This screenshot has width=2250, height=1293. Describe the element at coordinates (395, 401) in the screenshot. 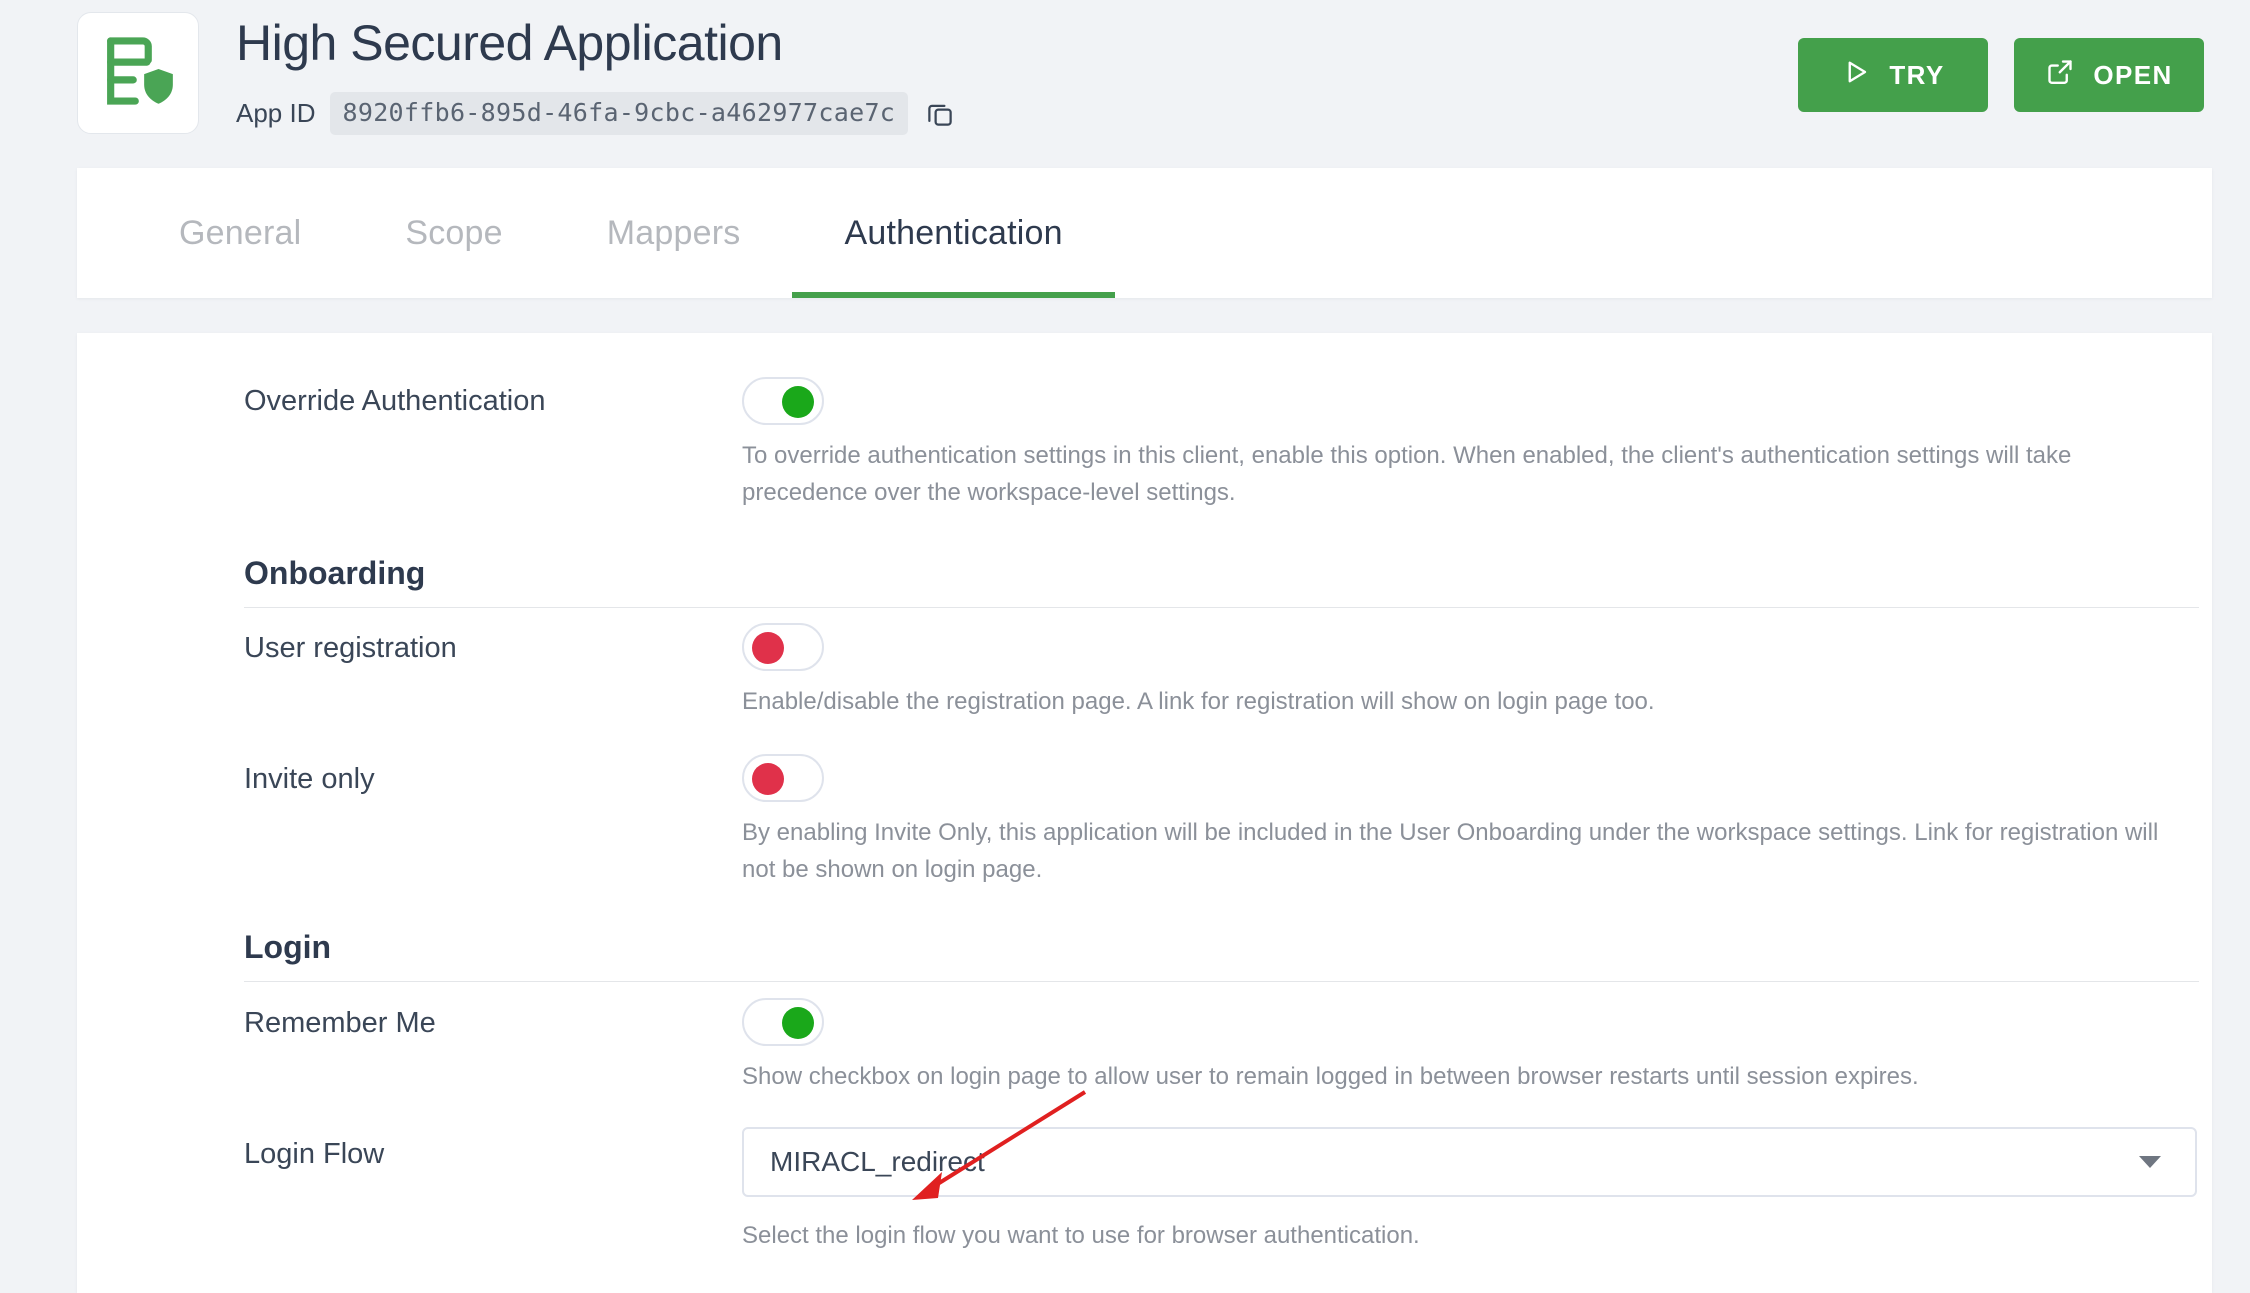

I see `override-authentication-label: Override Authentication` at that location.